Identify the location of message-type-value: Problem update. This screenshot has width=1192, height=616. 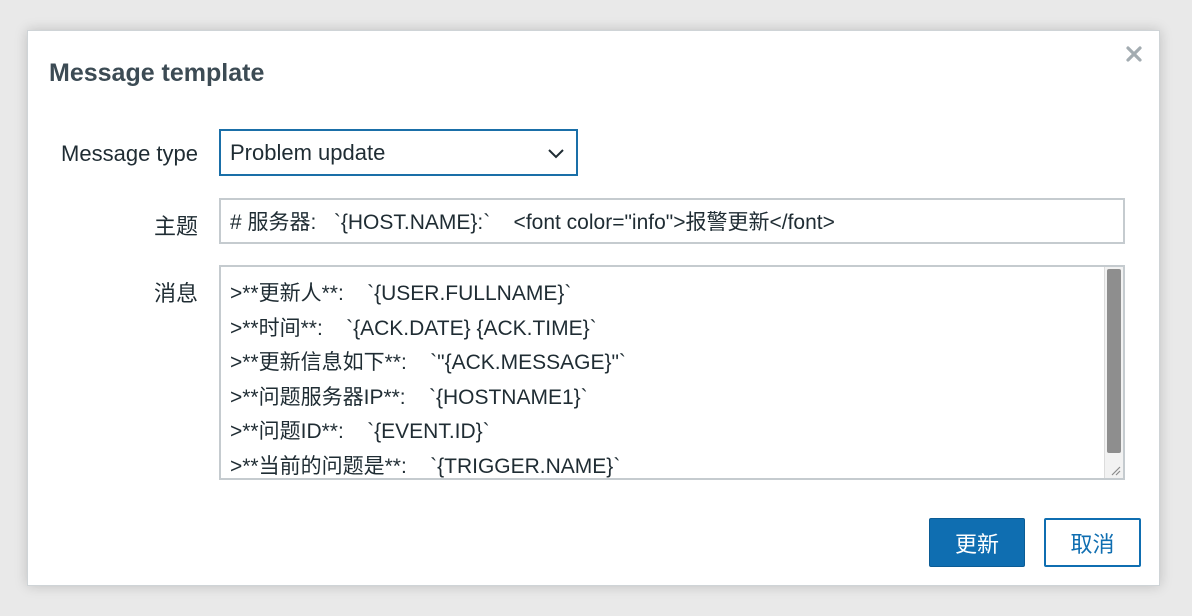
(308, 152).